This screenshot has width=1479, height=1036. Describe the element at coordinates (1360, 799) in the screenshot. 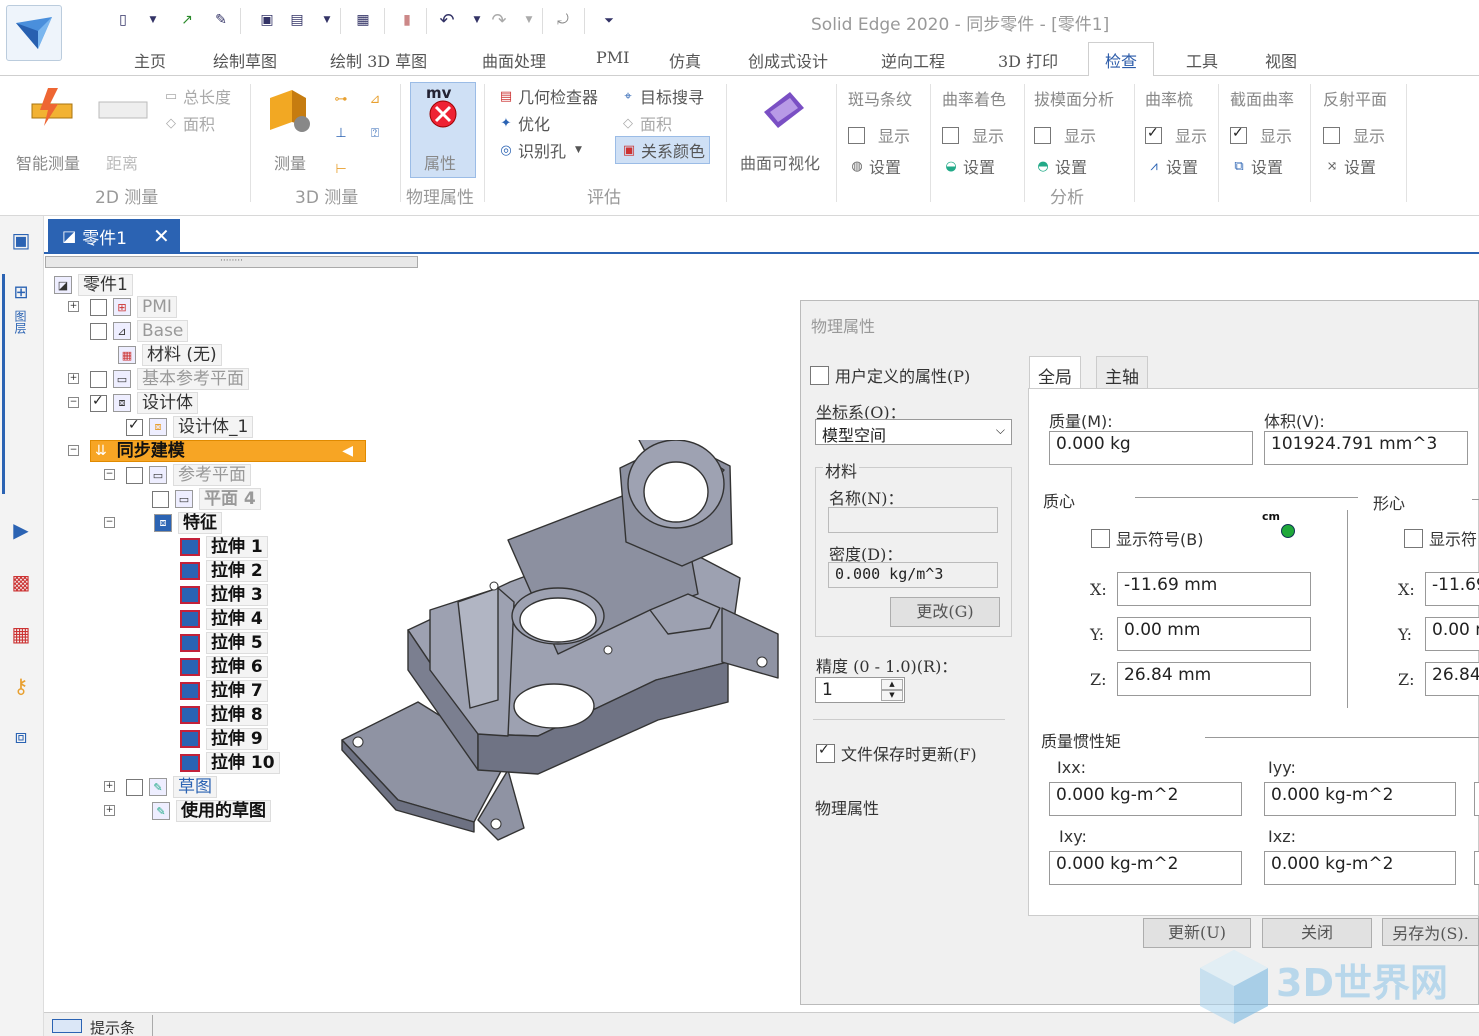

I see `iyy-field: 0.000 kg-m^2` at that location.